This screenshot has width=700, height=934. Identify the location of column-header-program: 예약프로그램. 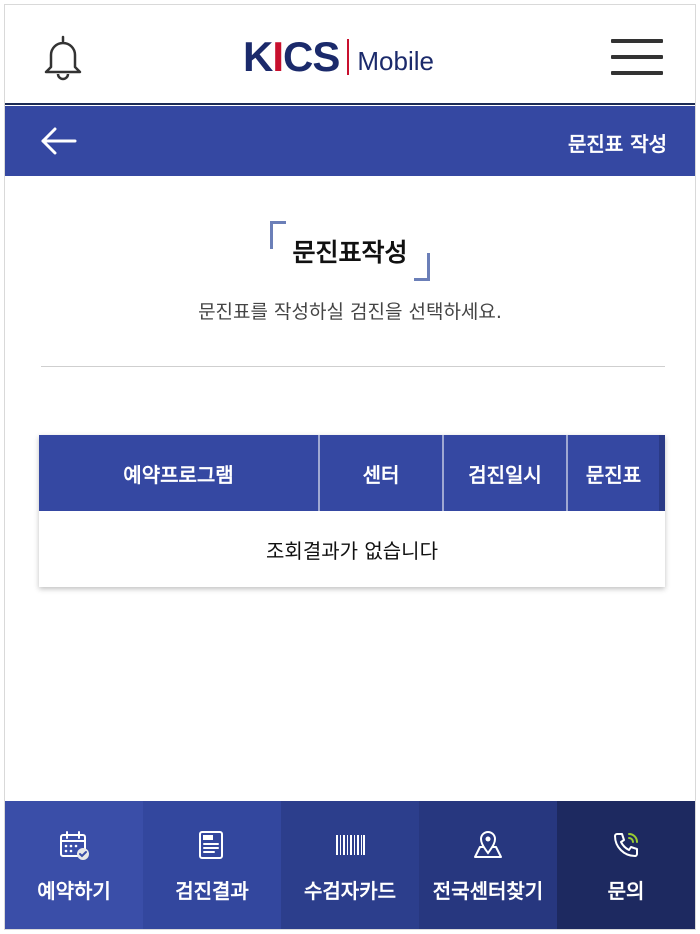
(179, 473).